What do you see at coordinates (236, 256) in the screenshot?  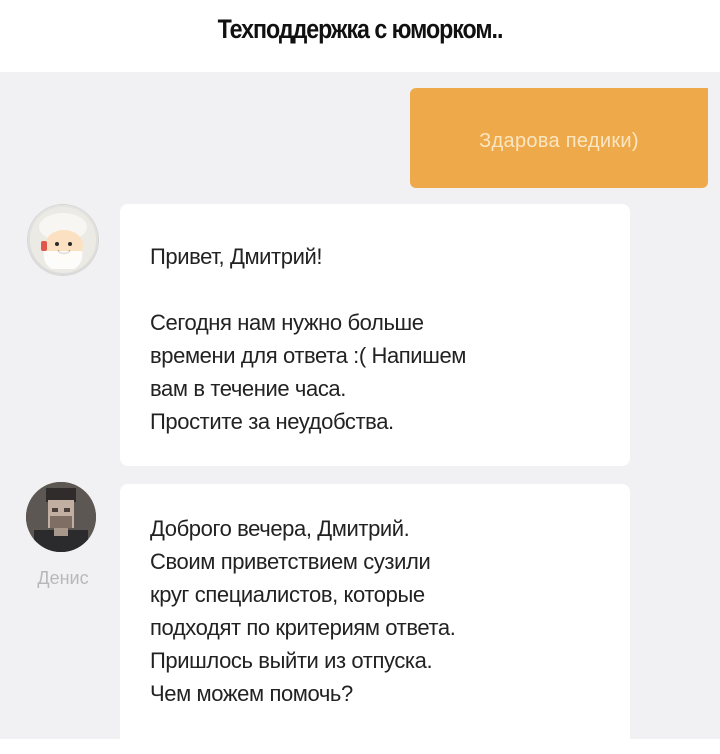 I see `message-greeting: Привет, Дмитрий!` at bounding box center [236, 256].